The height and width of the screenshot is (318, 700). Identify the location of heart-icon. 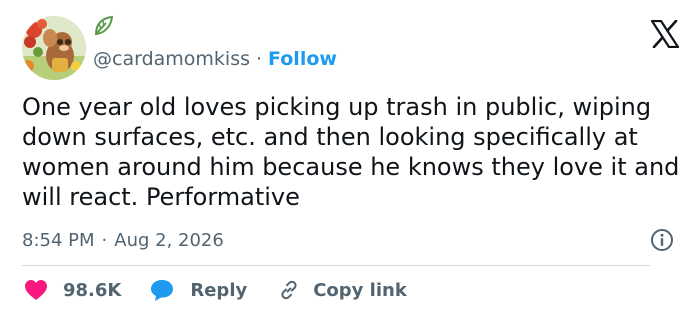
(36, 290).